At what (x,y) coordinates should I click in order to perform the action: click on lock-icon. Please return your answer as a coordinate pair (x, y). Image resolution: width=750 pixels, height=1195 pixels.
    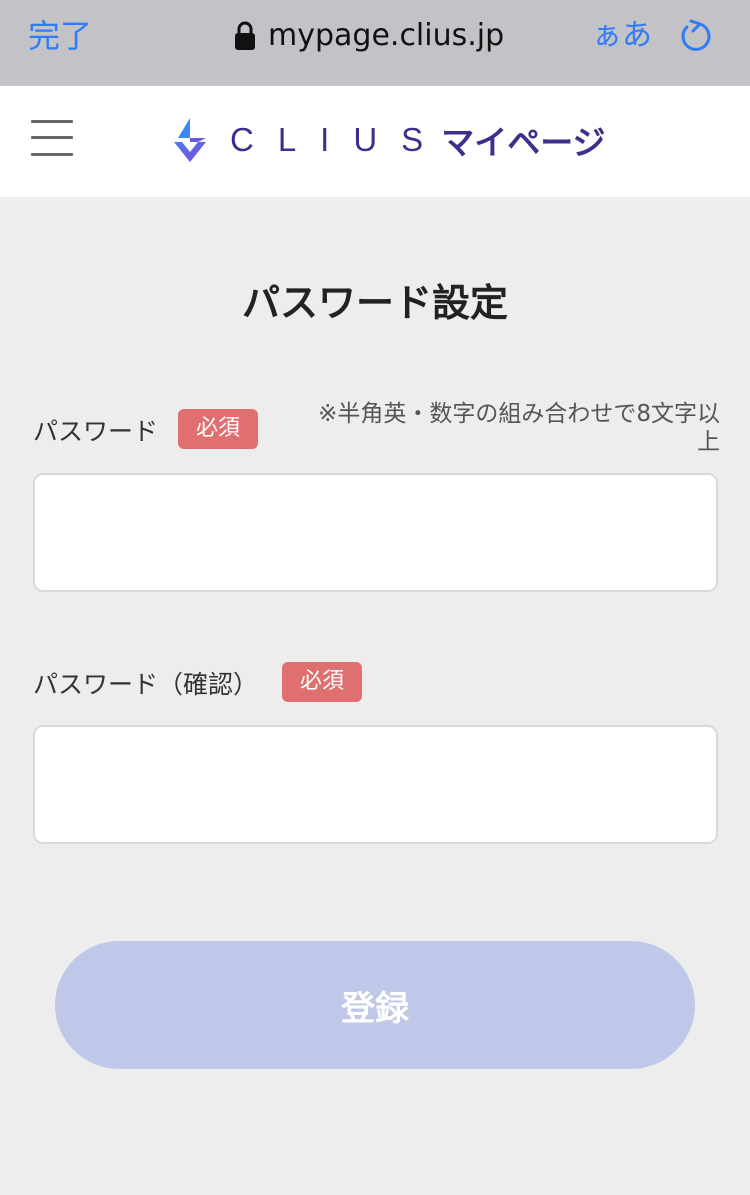
    Looking at the image, I should click on (245, 35).